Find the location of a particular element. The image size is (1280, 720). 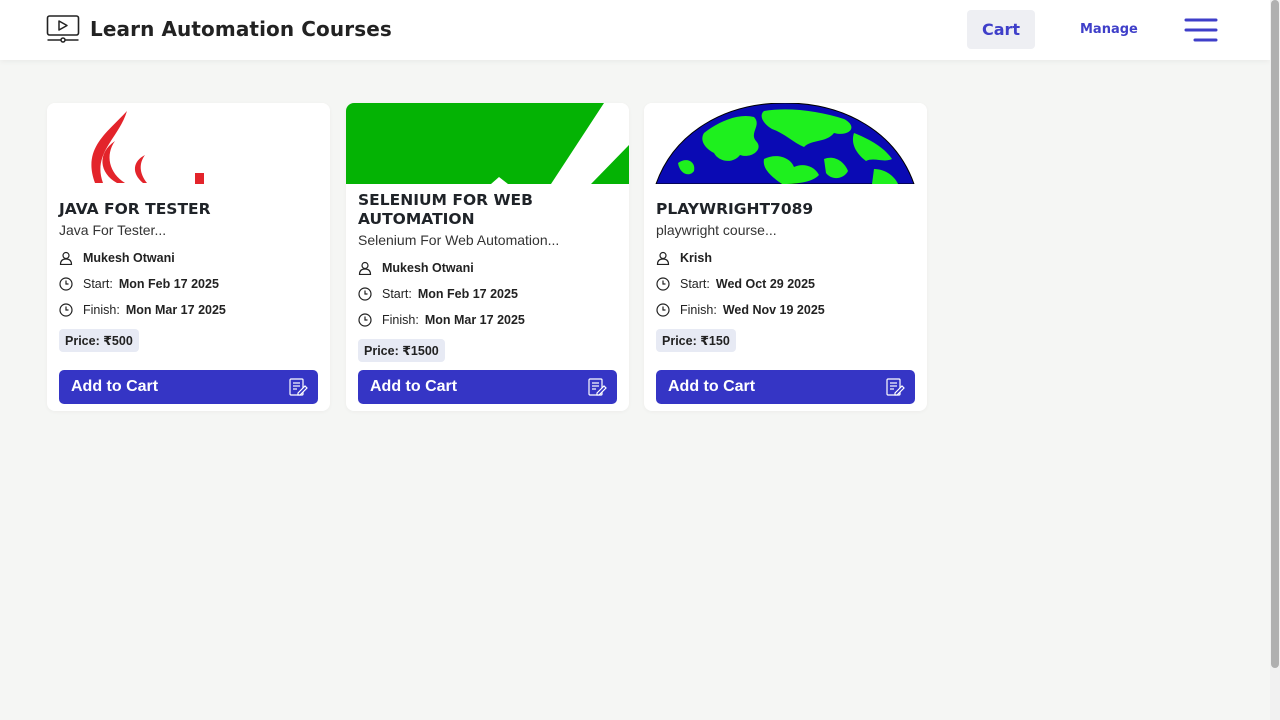

cart-button: Cart is located at coordinates (1001, 29).